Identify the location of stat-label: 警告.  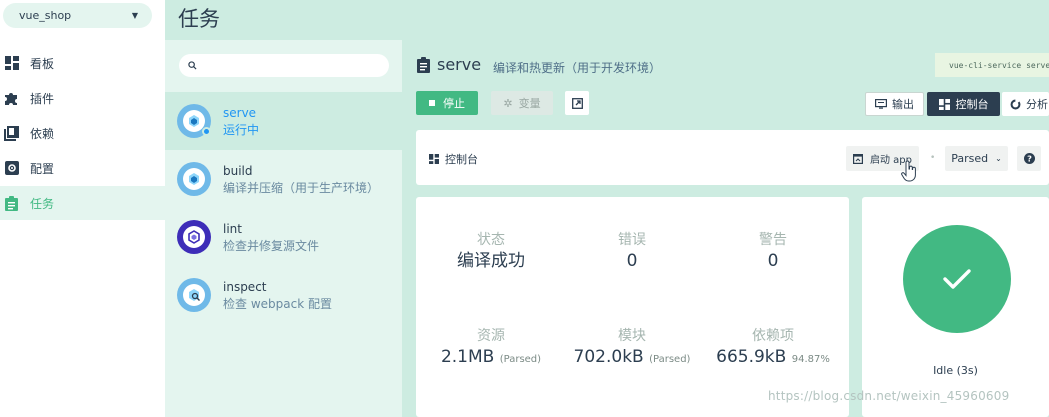
(773, 240).